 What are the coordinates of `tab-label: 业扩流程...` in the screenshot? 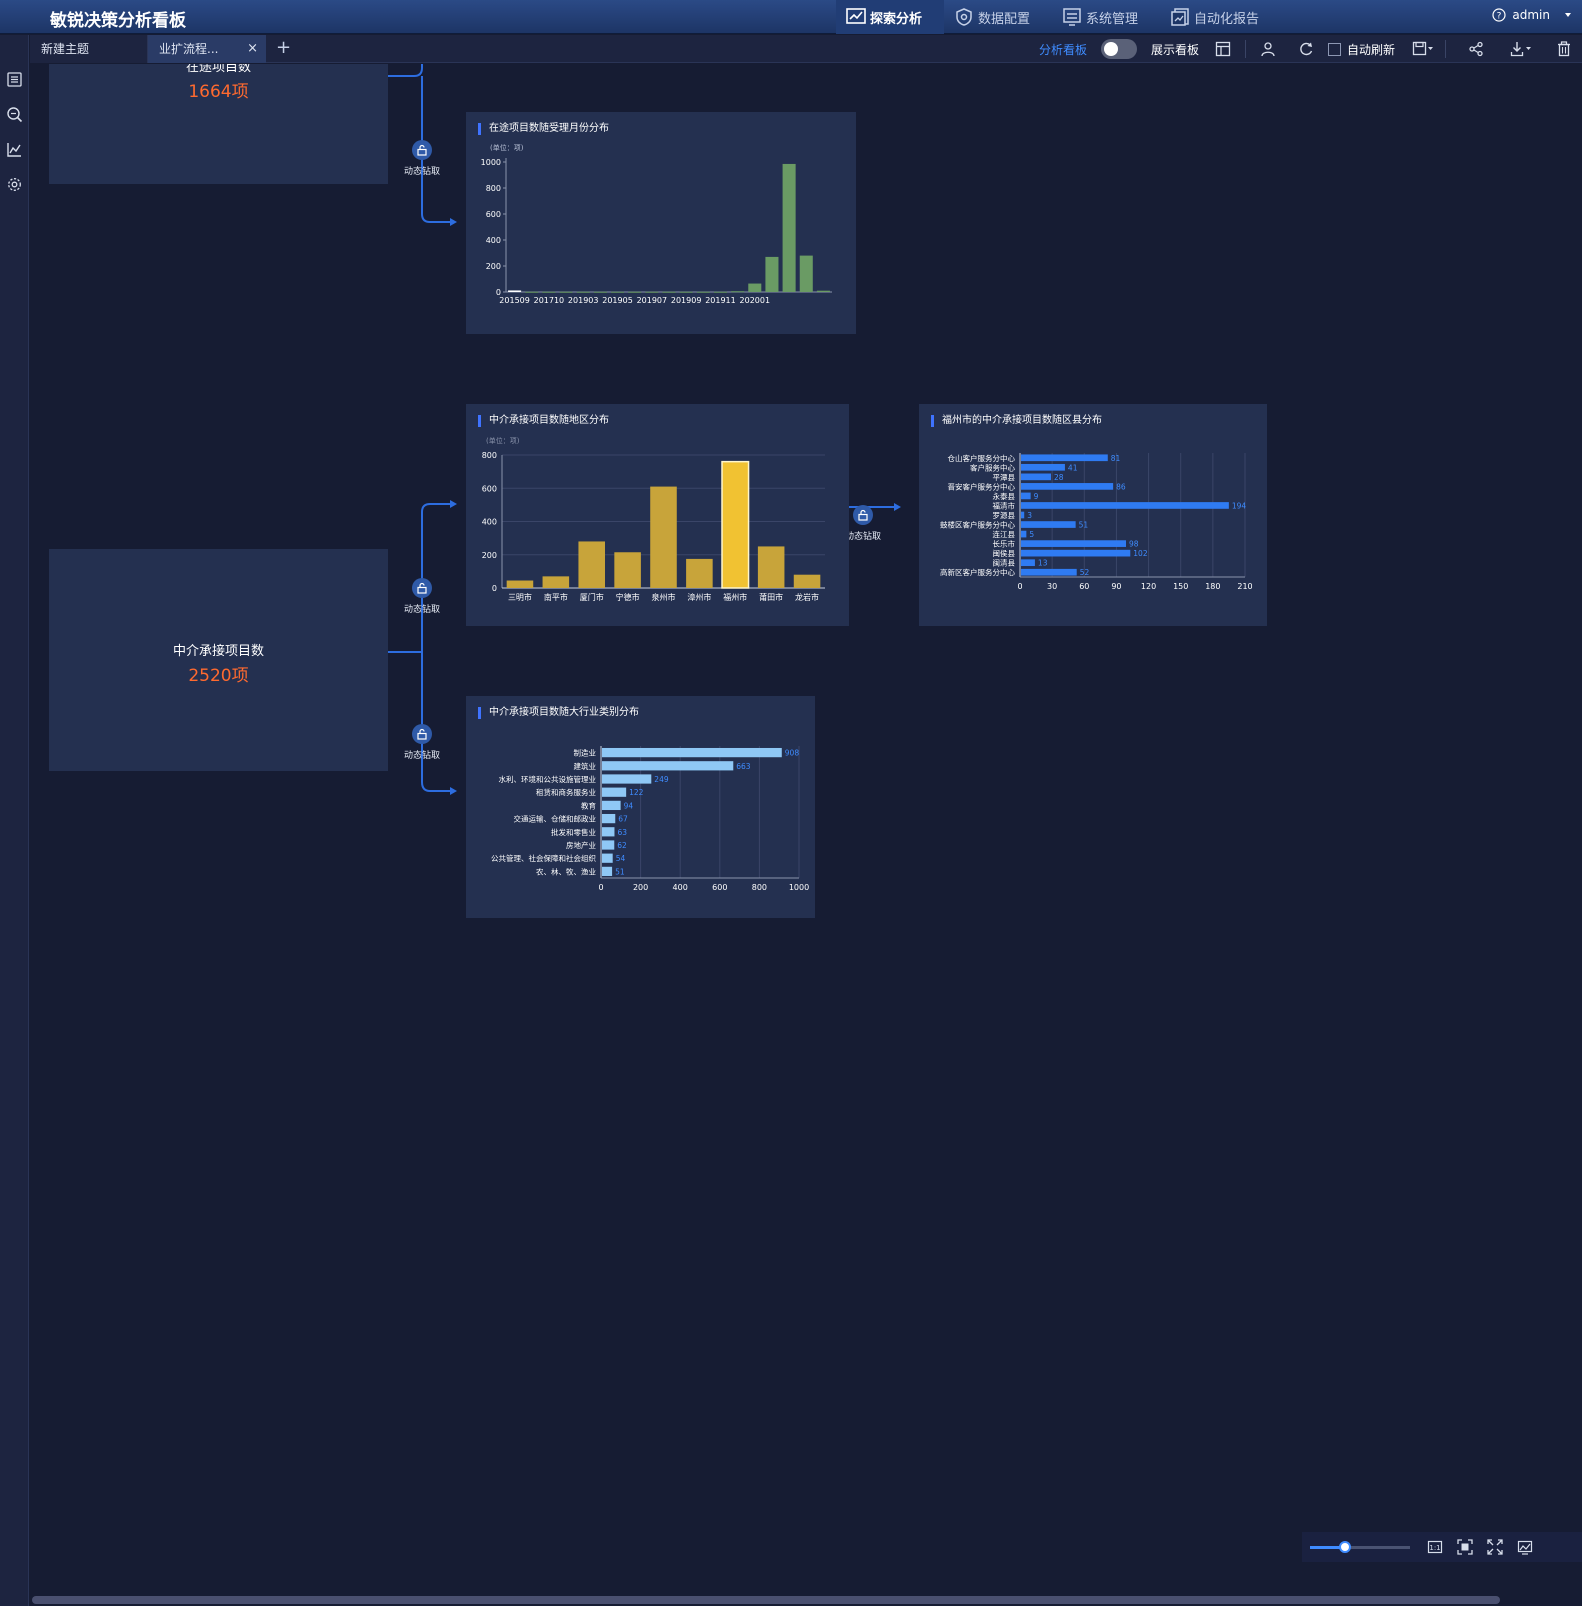 It's located at (189, 49).